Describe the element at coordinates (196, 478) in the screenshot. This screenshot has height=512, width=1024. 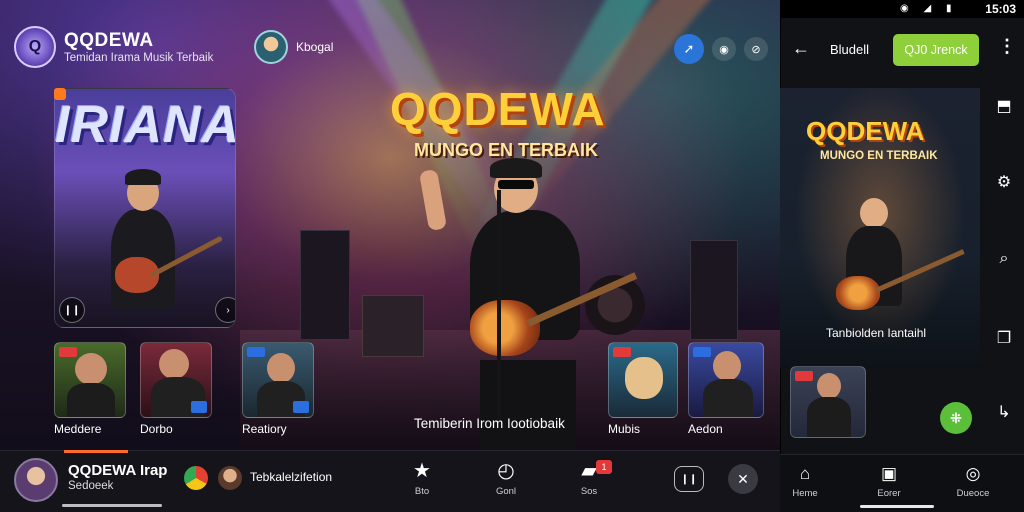
I see `chrome-icon` at that location.